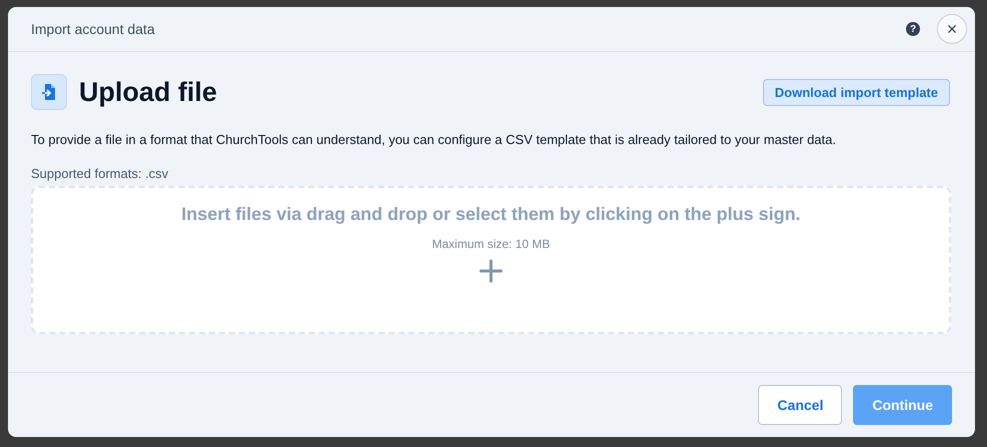 This screenshot has height=447, width=987. What do you see at coordinates (952, 29) in the screenshot?
I see `close-button: ×` at bounding box center [952, 29].